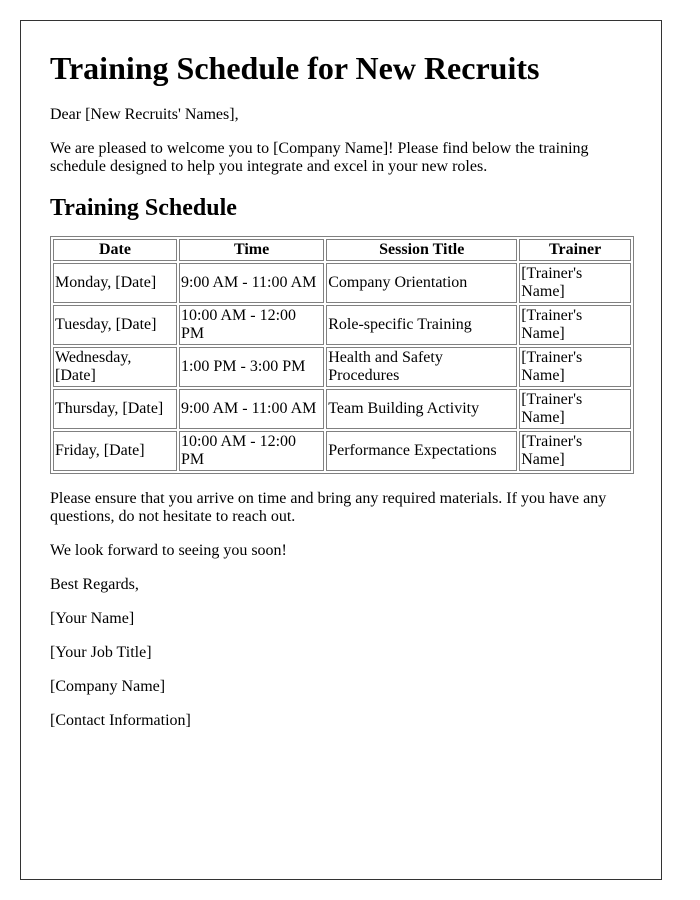 This screenshot has width=700, height=900. What do you see at coordinates (251, 250) in the screenshot?
I see `header-time: Time` at bounding box center [251, 250].